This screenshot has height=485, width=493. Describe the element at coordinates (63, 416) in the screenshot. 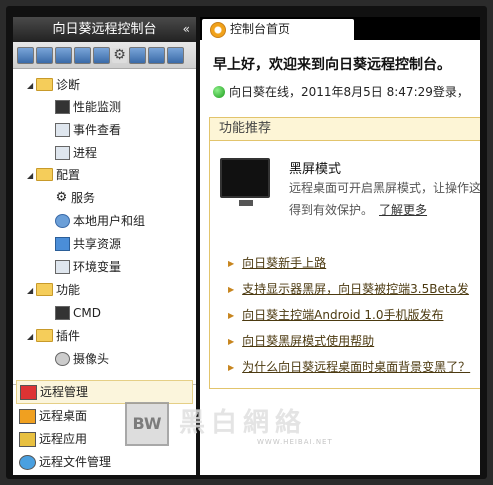

I see `remote-item-label: 远程桌面` at that location.